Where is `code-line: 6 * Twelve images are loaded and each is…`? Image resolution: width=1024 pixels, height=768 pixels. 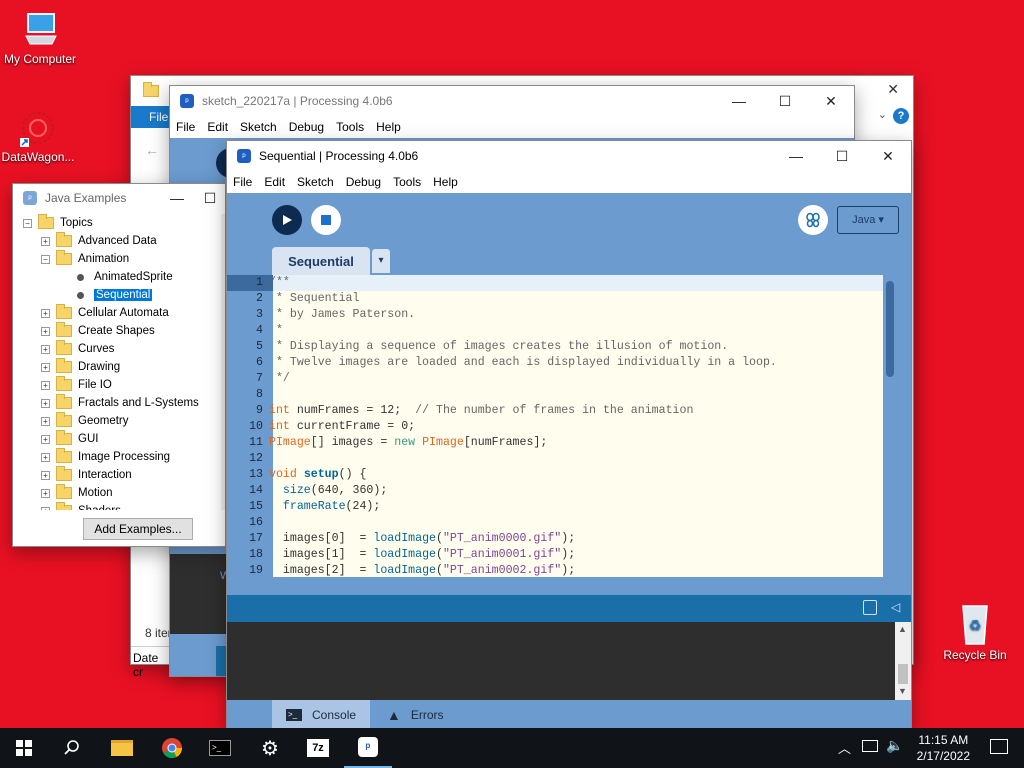 code-line: 6 * Twelve images are loaded and each is… is located at coordinates (555, 363).